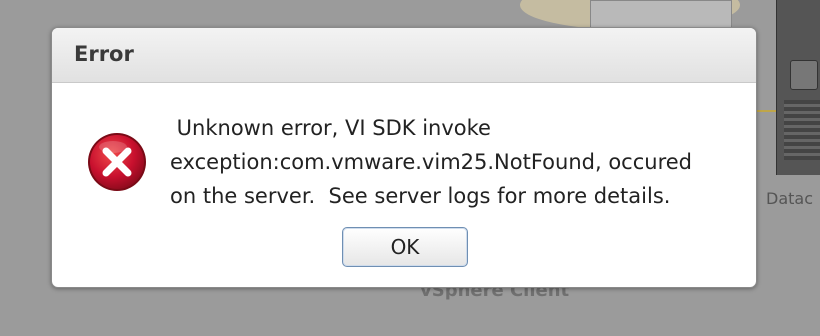 Image resolution: width=820 pixels, height=336 pixels. Describe the element at coordinates (405, 247) in the screenshot. I see `ok-button: OK` at that location.